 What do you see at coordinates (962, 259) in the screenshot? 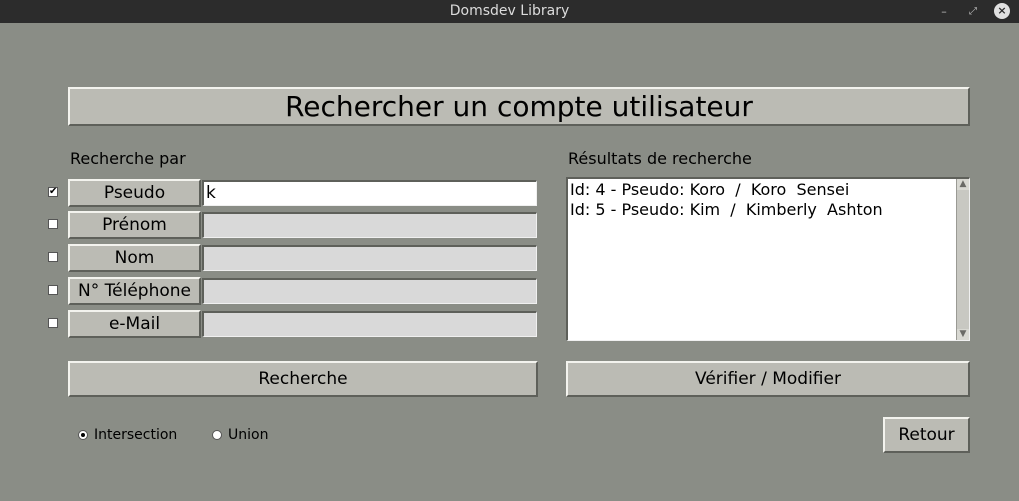
I see `results-scrollbar: ▲ ▼` at bounding box center [962, 259].